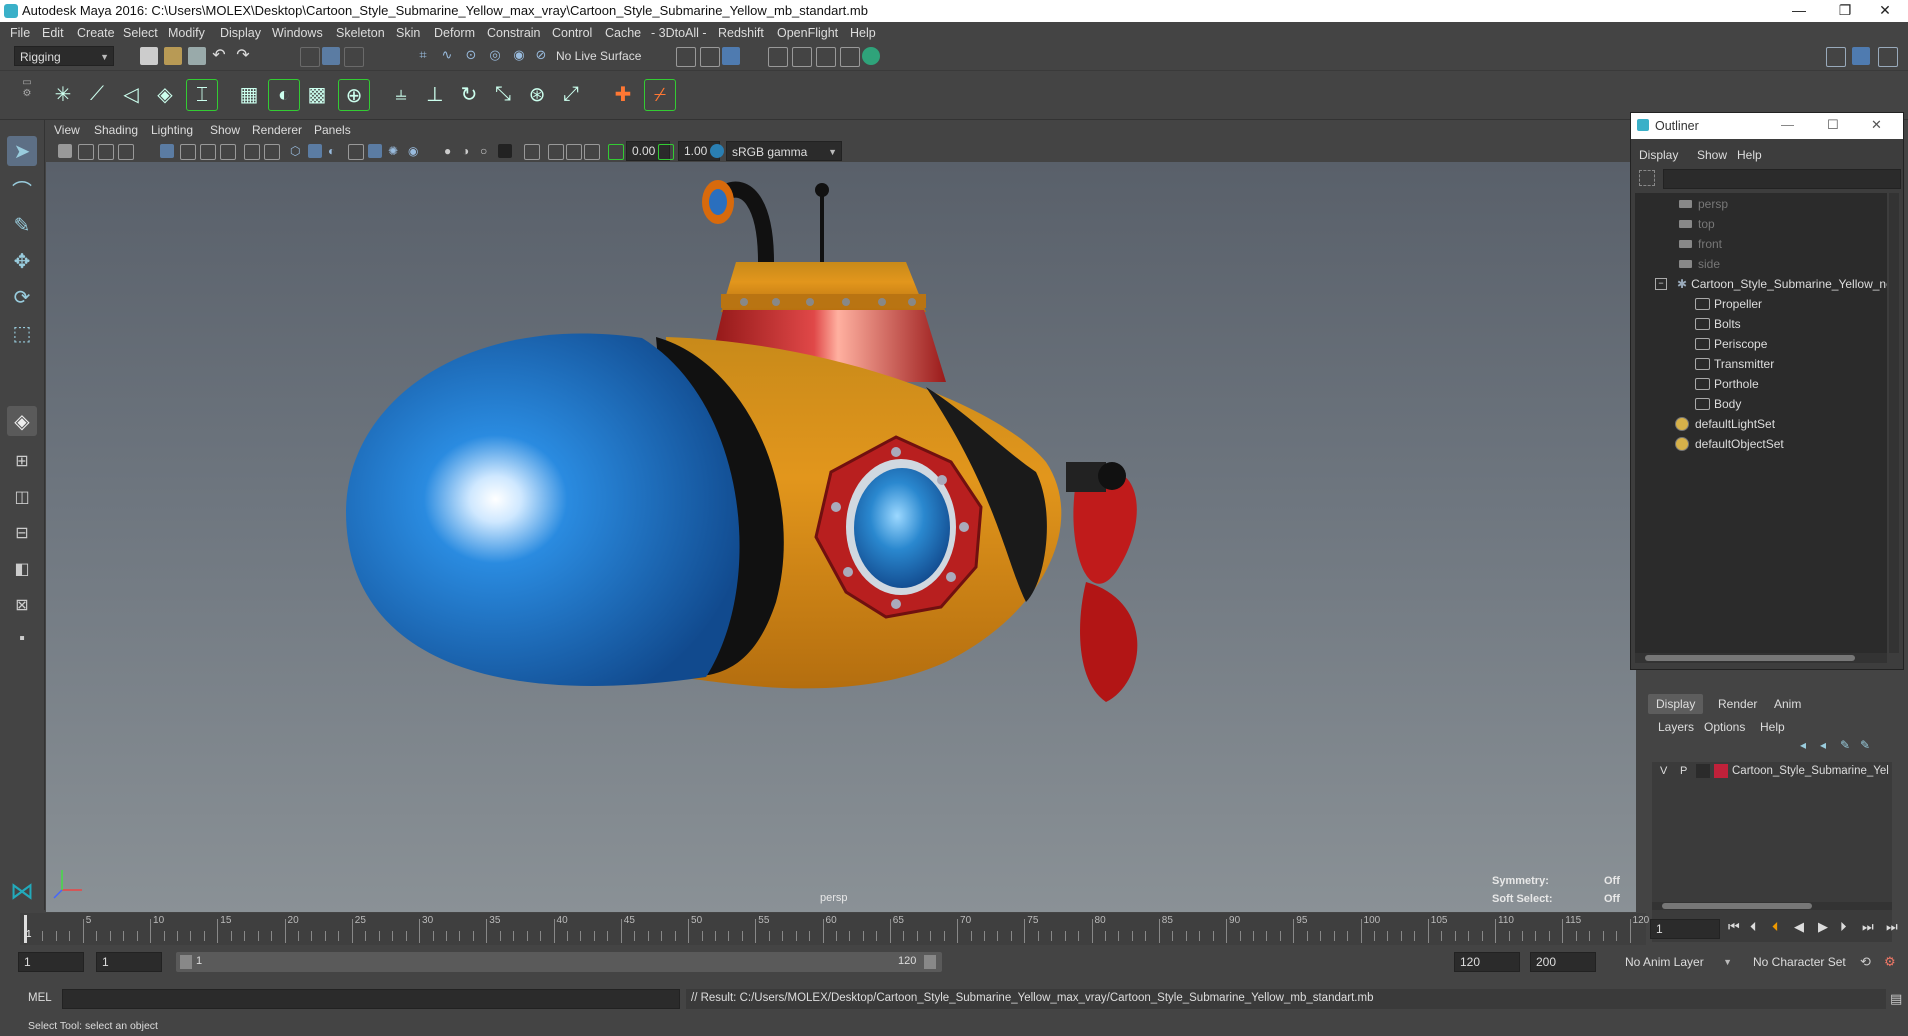  What do you see at coordinates (1861, 56) in the screenshot?
I see `channel-box-toggle-icon` at bounding box center [1861, 56].